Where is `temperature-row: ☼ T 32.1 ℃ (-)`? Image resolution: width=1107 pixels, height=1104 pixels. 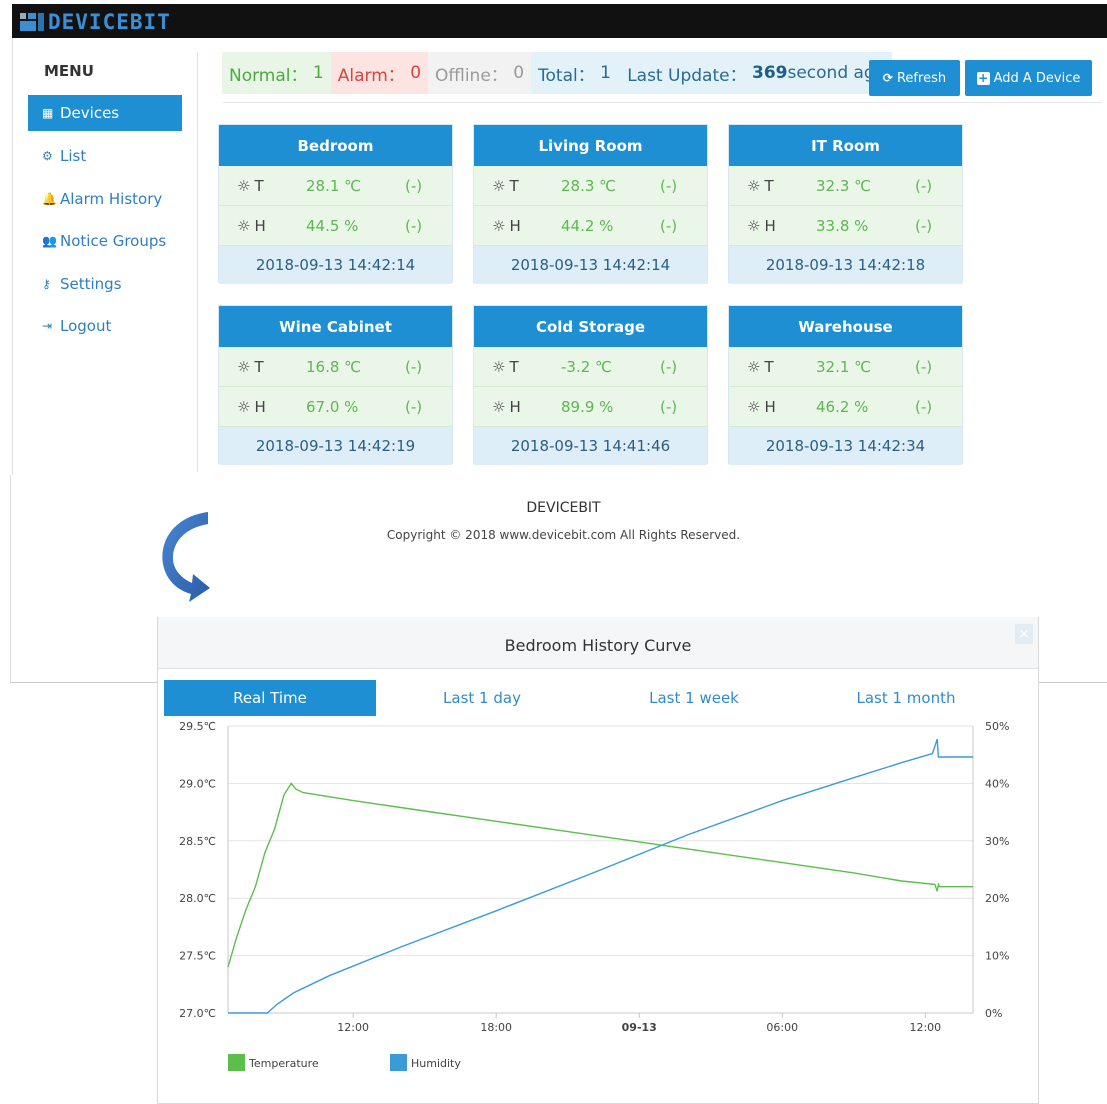 temperature-row: ☼ T 32.1 ℃ (-) is located at coordinates (845, 367).